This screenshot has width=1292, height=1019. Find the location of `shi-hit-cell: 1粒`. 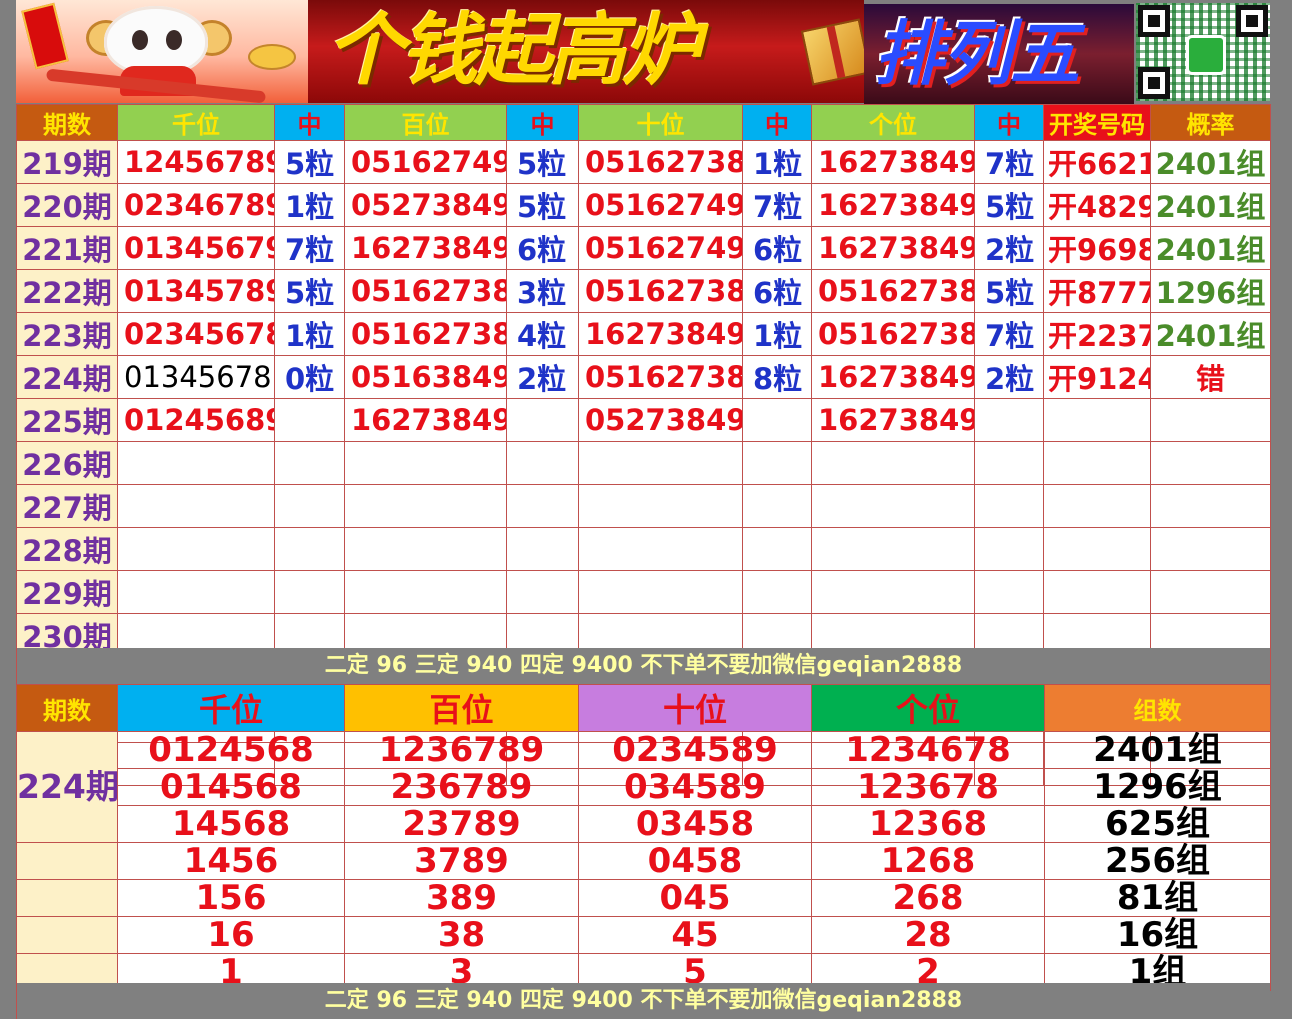

shi-hit-cell: 1粒 is located at coordinates (777, 334).